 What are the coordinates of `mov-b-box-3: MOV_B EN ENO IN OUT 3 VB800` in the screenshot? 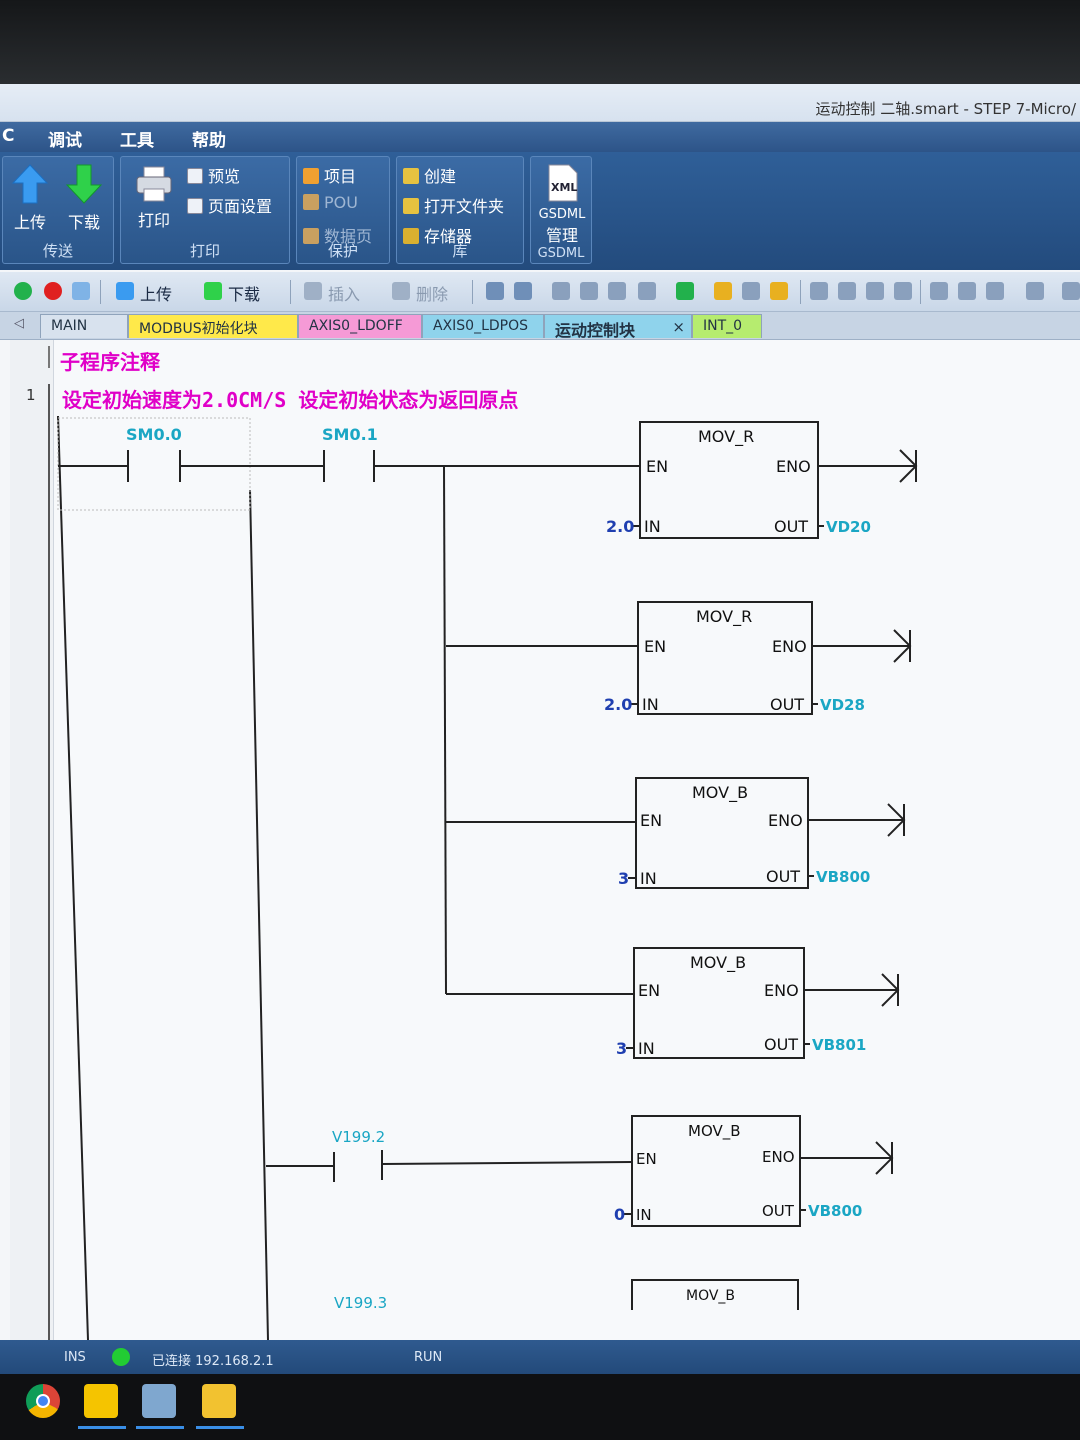 It's located at (762, 833).